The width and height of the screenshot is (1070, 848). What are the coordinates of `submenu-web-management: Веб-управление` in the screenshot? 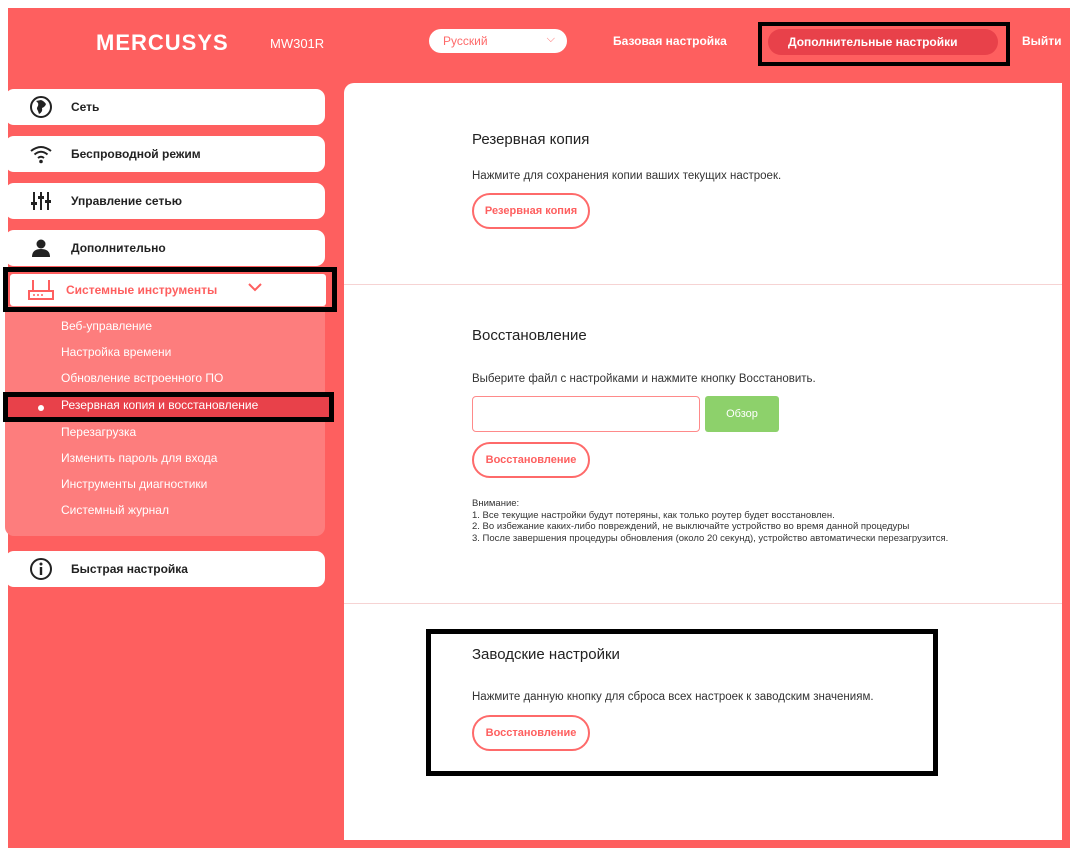 It's located at (106, 326).